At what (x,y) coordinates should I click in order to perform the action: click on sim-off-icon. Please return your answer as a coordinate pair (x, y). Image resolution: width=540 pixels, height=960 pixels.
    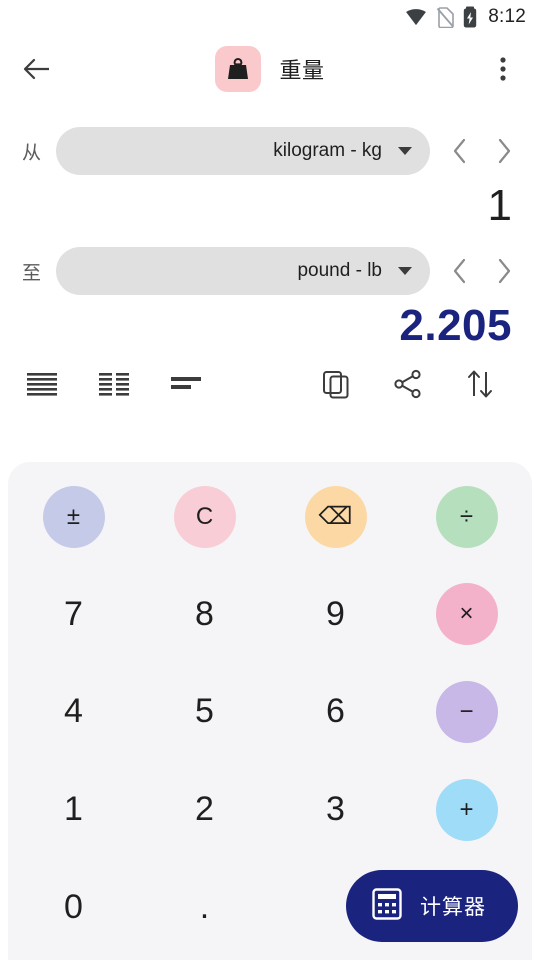
    Looking at the image, I should click on (445, 17).